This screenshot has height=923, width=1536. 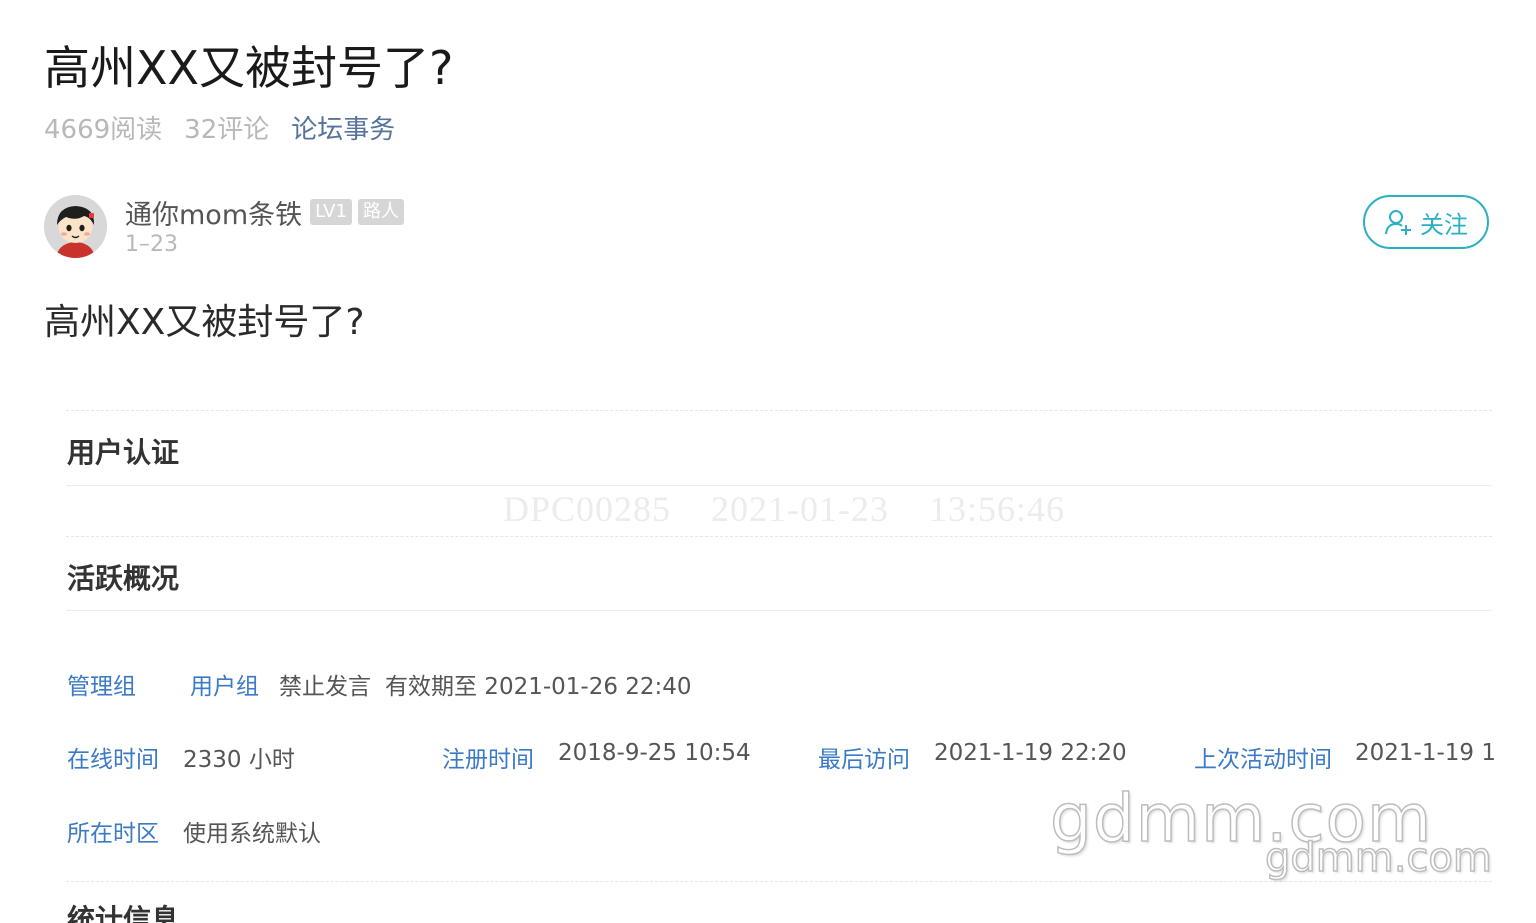 I want to click on add-user-icon, so click(x=1398, y=222).